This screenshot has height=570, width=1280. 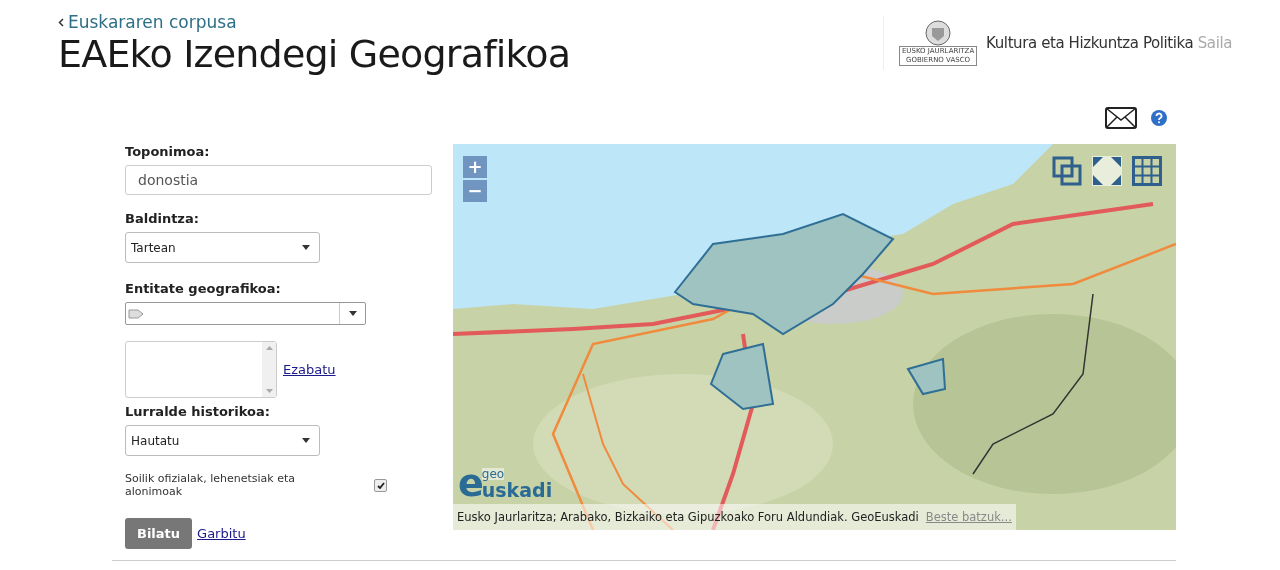 I want to click on field-label: Lurralde historikoa:, so click(x=198, y=411).